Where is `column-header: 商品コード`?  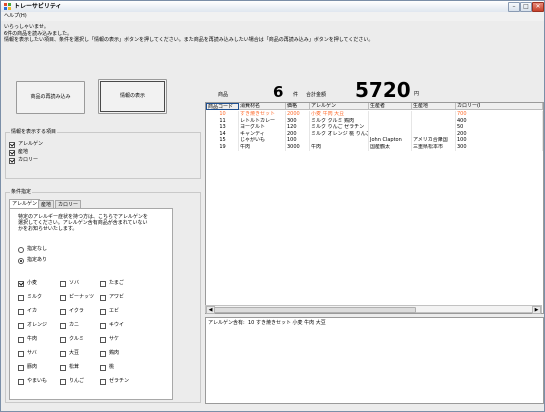
column-header: 商品コード is located at coordinates (222, 106).